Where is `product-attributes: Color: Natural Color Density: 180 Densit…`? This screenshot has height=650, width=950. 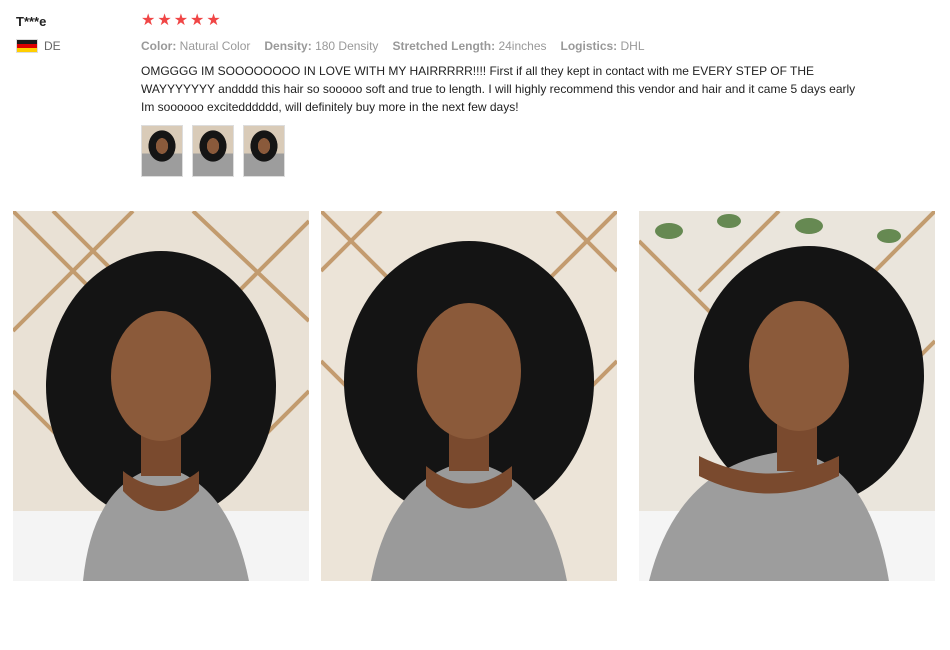
product-attributes: Color: Natural Color Density: 180 Densit… is located at coordinates (511, 46).